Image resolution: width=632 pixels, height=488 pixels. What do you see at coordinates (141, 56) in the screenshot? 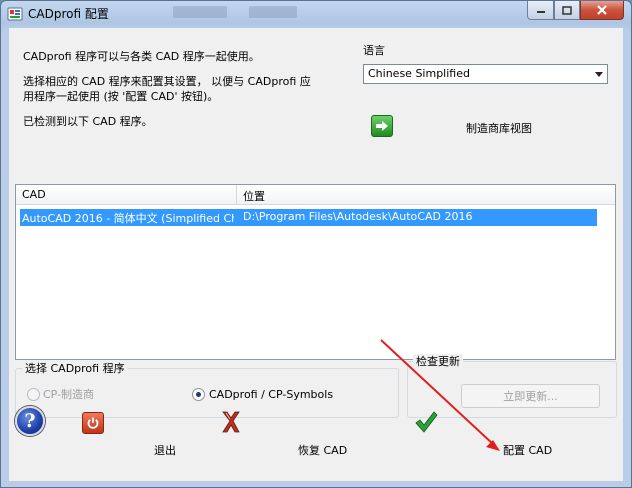
I see `intro-text-1: CADprofi 程序可以与各类 CAD 程序一起使用。` at bounding box center [141, 56].